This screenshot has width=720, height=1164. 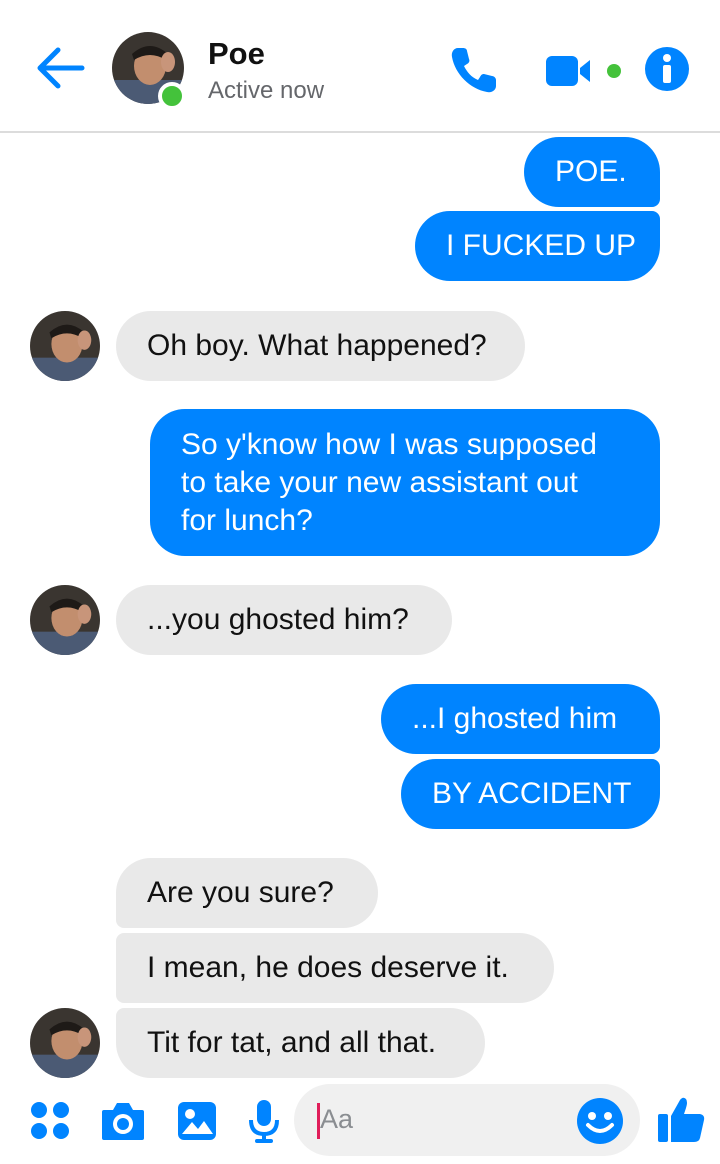 I want to click on camera-icon, so click(x=123, y=1121).